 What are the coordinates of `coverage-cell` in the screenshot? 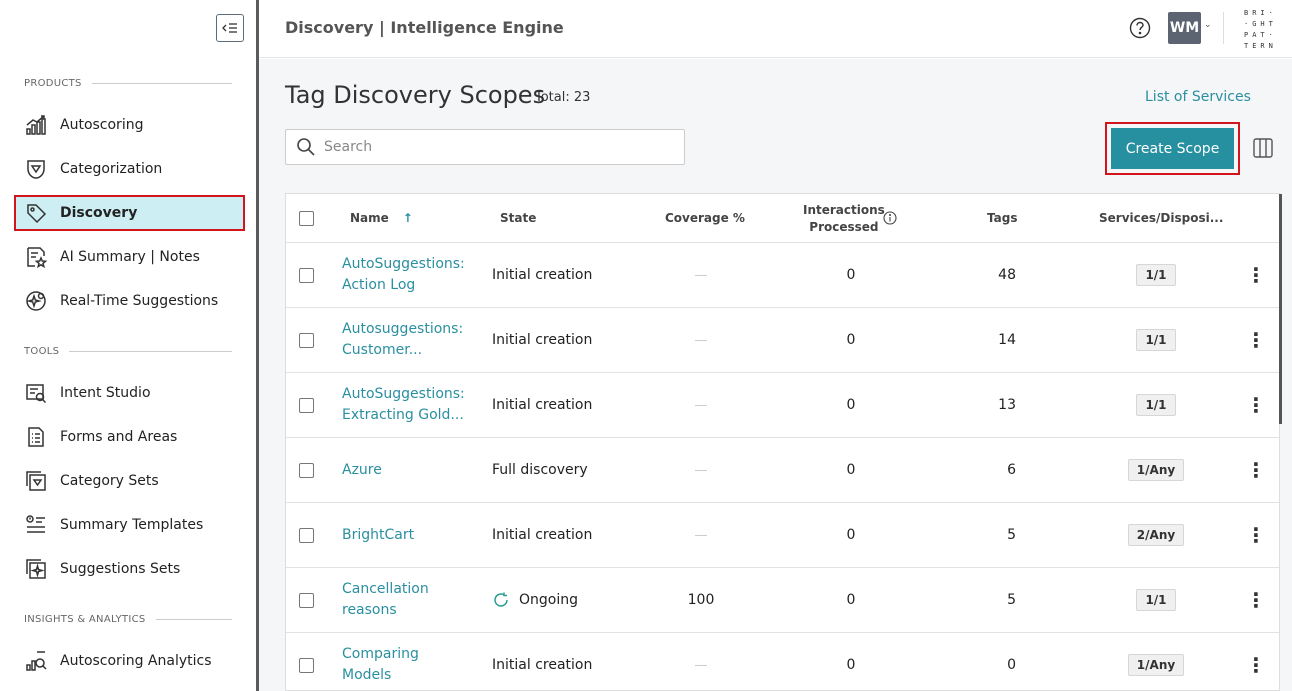 It's located at (701, 405).